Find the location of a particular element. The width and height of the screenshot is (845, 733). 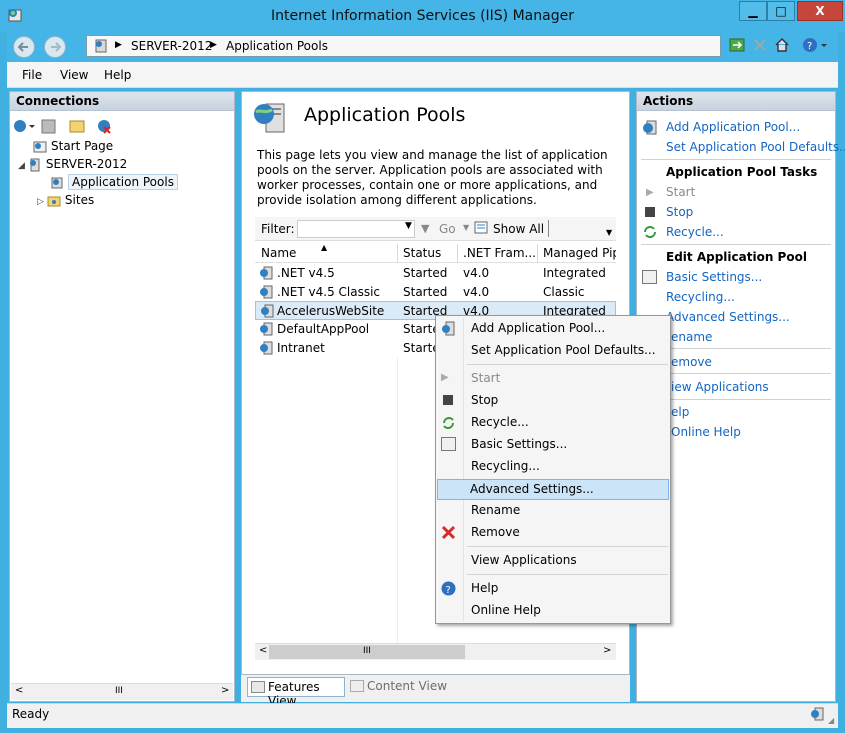

breadcrumb-page: Application Pools is located at coordinates (277, 46).